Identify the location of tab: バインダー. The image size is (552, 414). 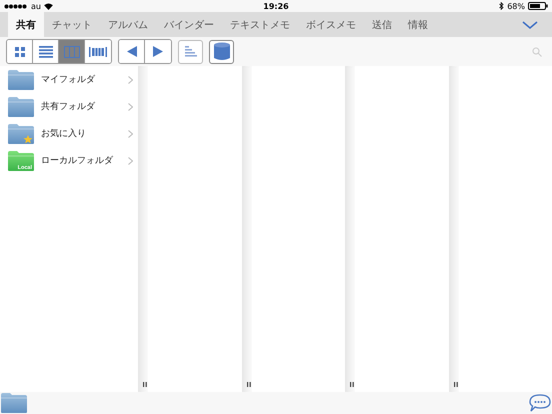
(189, 24).